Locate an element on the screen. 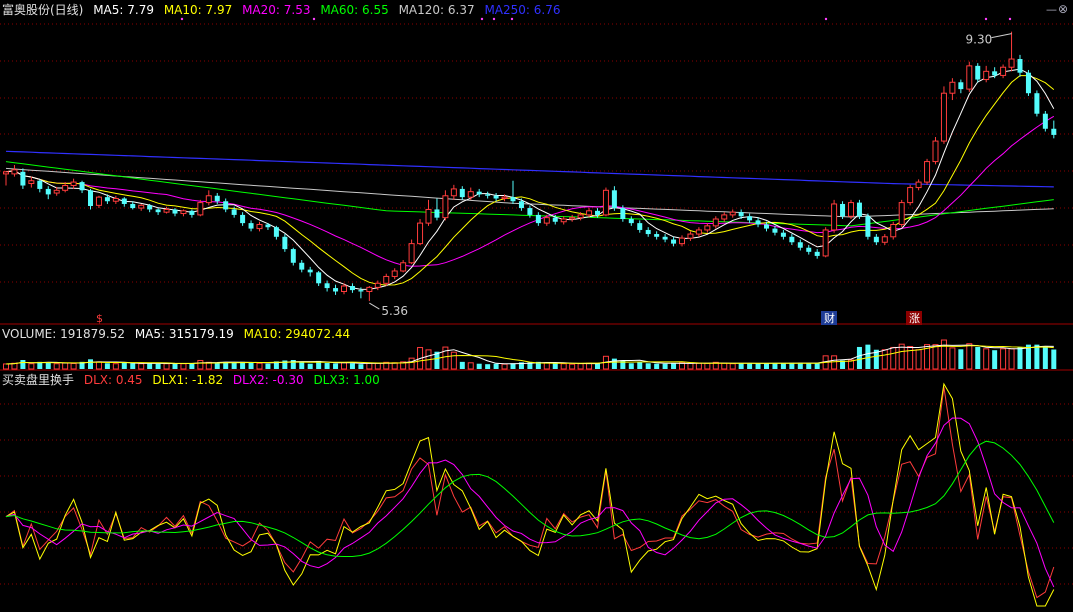 The image size is (1073, 612). high-marker-line is located at coordinates (1001, 36).